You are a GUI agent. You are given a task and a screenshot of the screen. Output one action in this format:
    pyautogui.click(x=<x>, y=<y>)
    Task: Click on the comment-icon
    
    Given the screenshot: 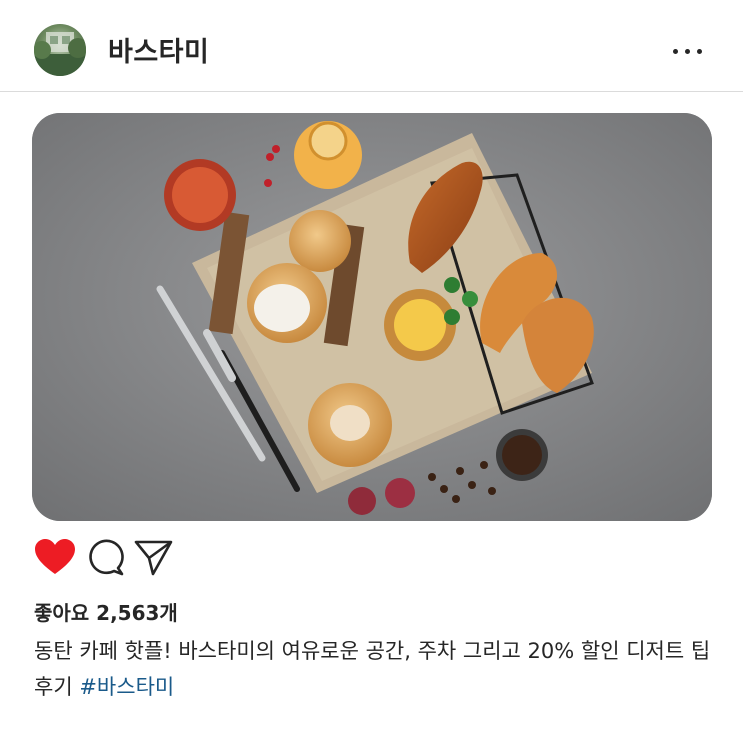 What is the action you would take?
    pyautogui.click(x=106, y=558)
    